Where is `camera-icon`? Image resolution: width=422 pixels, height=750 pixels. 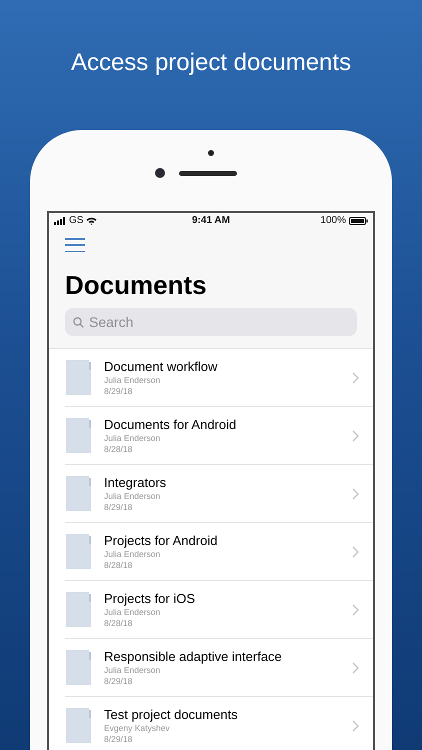 camera-icon is located at coordinates (160, 173).